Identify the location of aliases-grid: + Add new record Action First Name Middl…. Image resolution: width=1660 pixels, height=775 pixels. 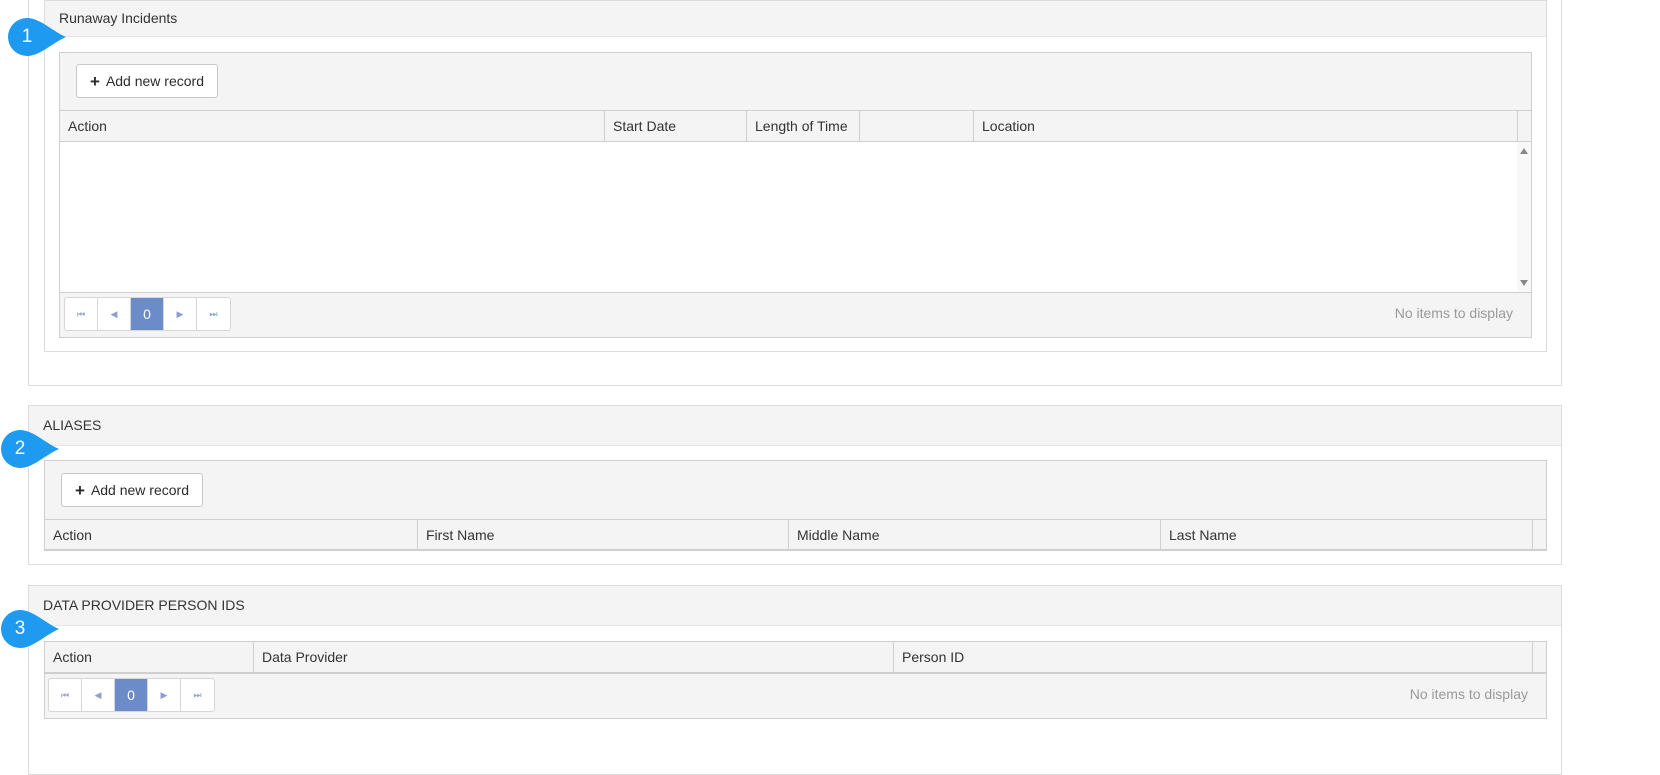
(795, 505).